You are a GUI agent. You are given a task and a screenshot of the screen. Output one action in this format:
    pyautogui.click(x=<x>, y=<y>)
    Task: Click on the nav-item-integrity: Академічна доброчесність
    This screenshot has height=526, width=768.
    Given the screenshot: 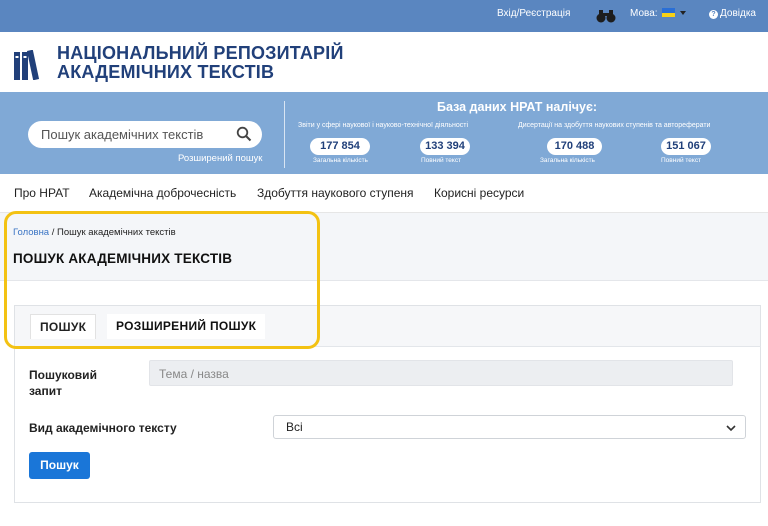 What is the action you would take?
    pyautogui.click(x=162, y=193)
    